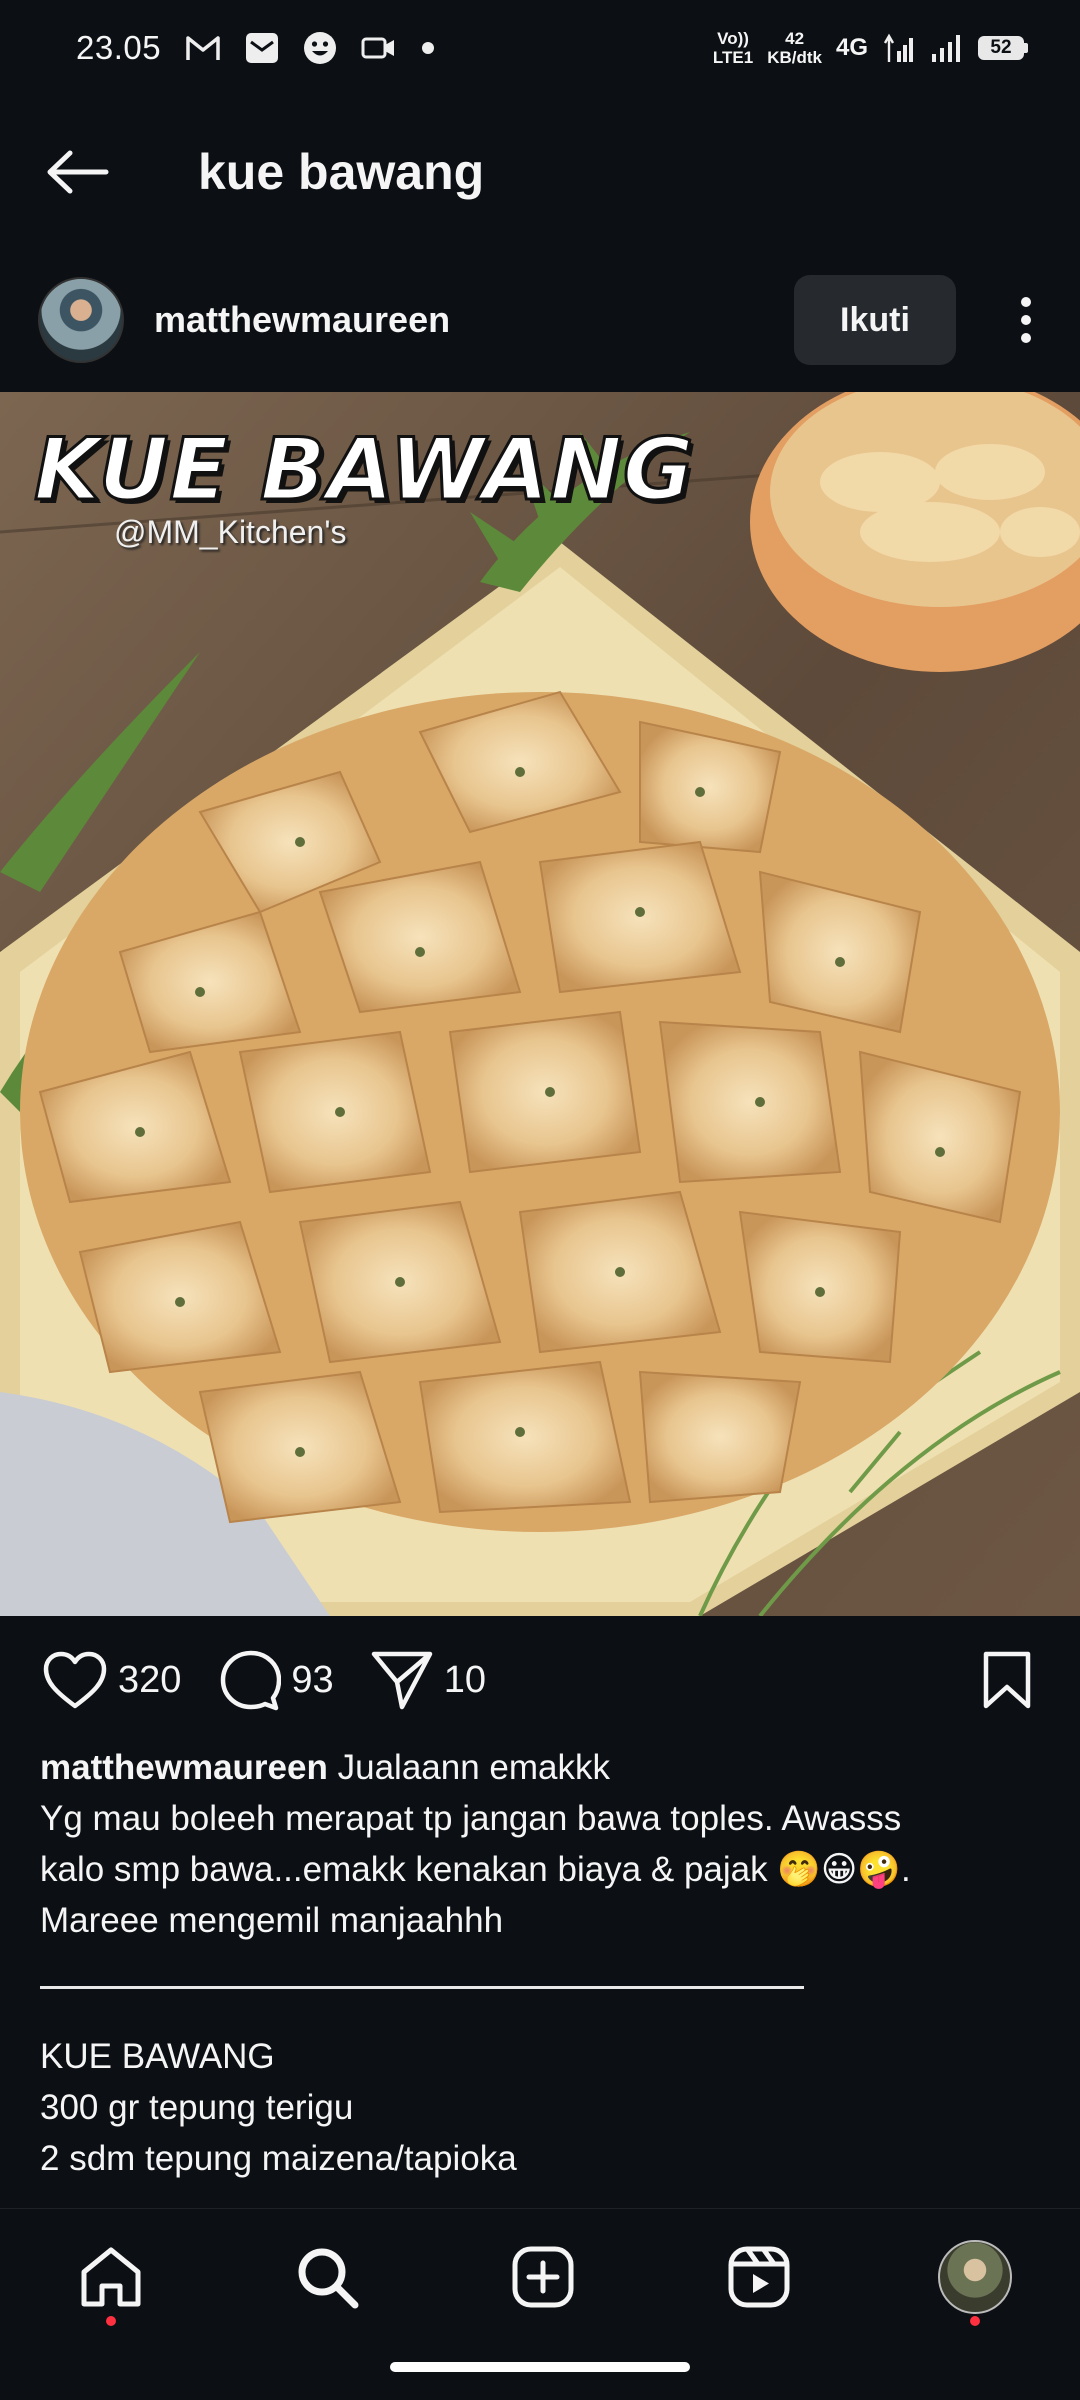 The image size is (1080, 2400). What do you see at coordinates (272, 1920) in the screenshot?
I see `caption-line: Mareee mengemil manjaahhh` at bounding box center [272, 1920].